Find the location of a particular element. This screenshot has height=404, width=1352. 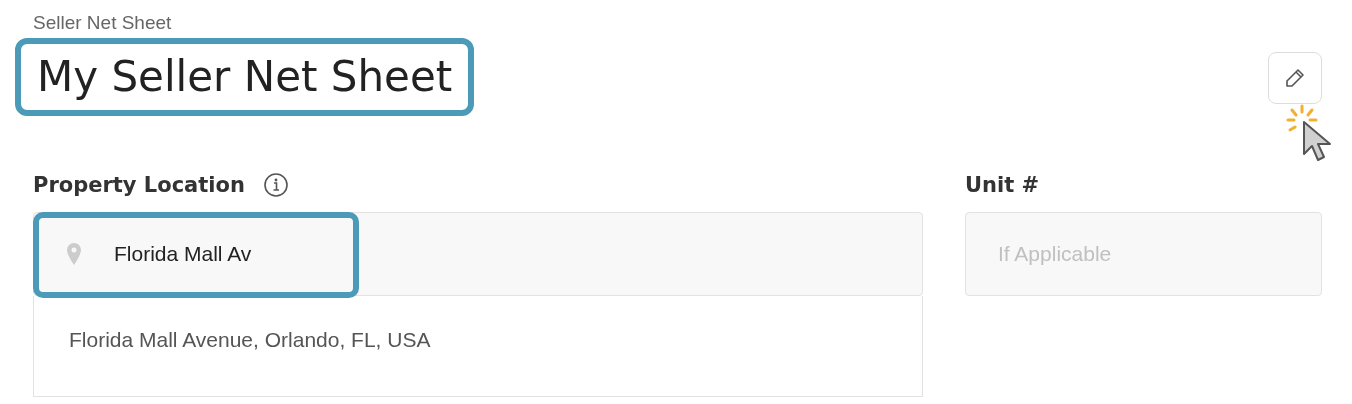

edit-button is located at coordinates (1295, 78).